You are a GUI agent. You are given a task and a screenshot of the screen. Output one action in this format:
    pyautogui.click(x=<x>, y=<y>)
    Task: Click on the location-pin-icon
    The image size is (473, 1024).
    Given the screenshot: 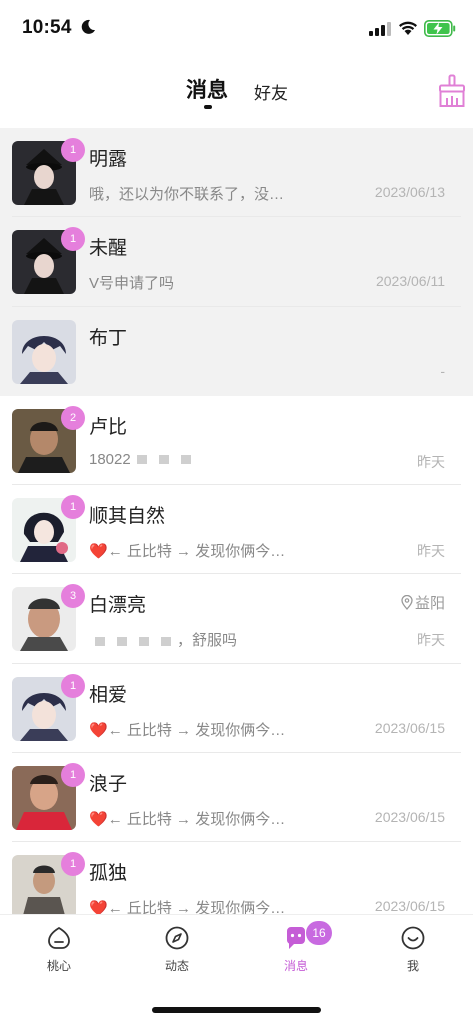 What is the action you would take?
    pyautogui.click(x=407, y=603)
    